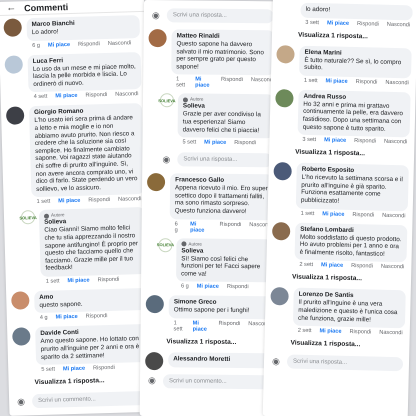 This screenshot has height=416, width=416. What do you see at coordinates (312, 22) in the screenshot?
I see `comment-time: 3 sett` at bounding box center [312, 22].